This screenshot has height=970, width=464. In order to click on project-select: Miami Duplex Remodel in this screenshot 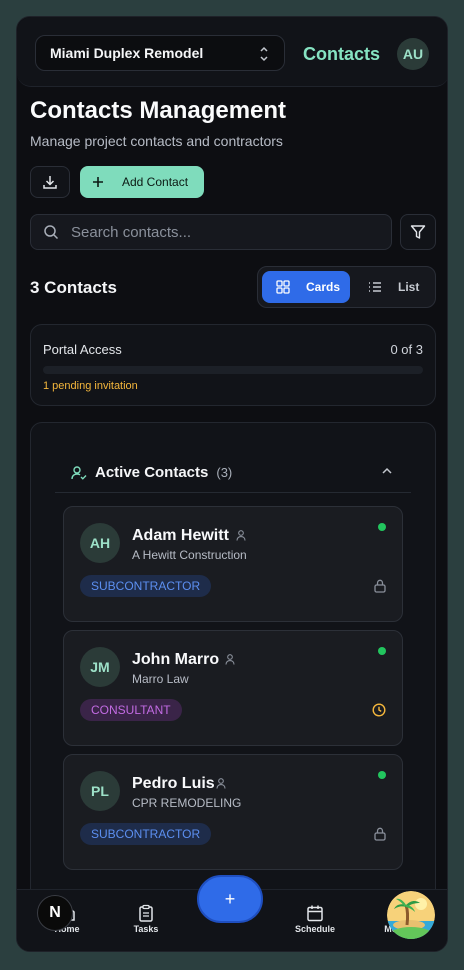, I will do `click(160, 53)`.